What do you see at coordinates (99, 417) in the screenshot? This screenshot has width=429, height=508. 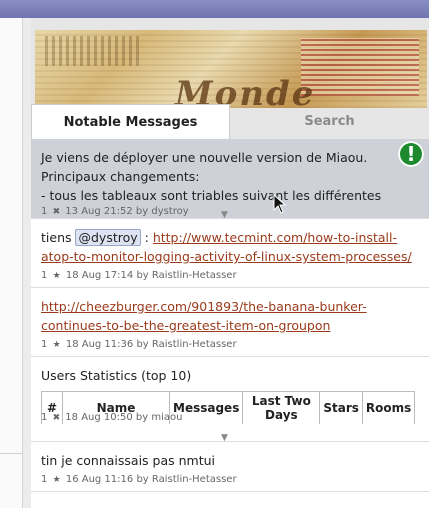 I see `message-date: 18 Aug 10:50` at bounding box center [99, 417].